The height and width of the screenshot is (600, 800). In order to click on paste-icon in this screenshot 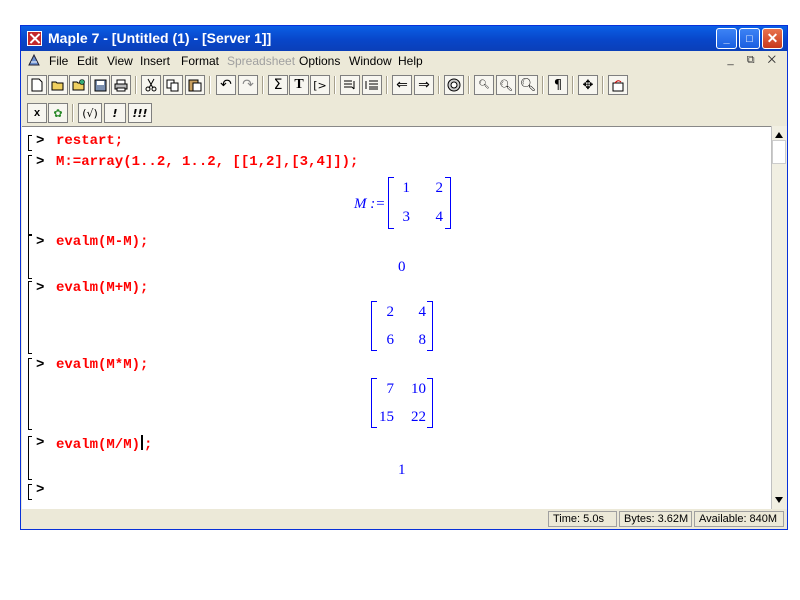, I will do `click(195, 85)`.